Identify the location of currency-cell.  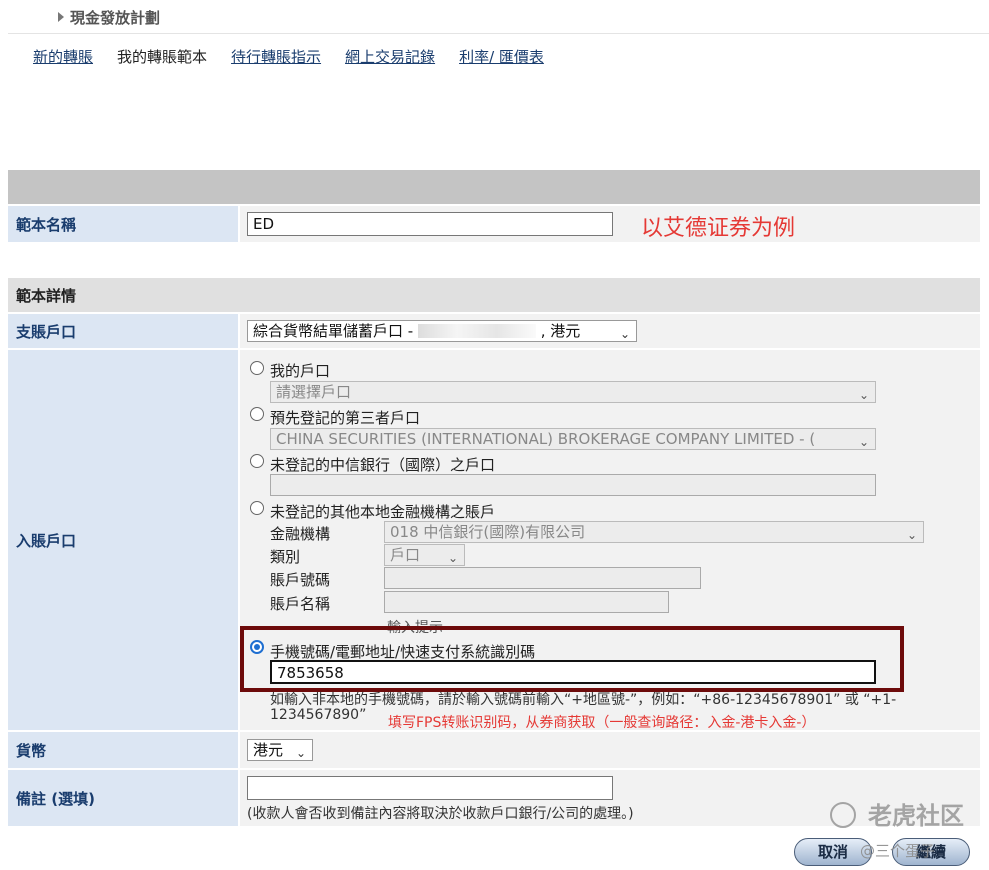
(610, 750).